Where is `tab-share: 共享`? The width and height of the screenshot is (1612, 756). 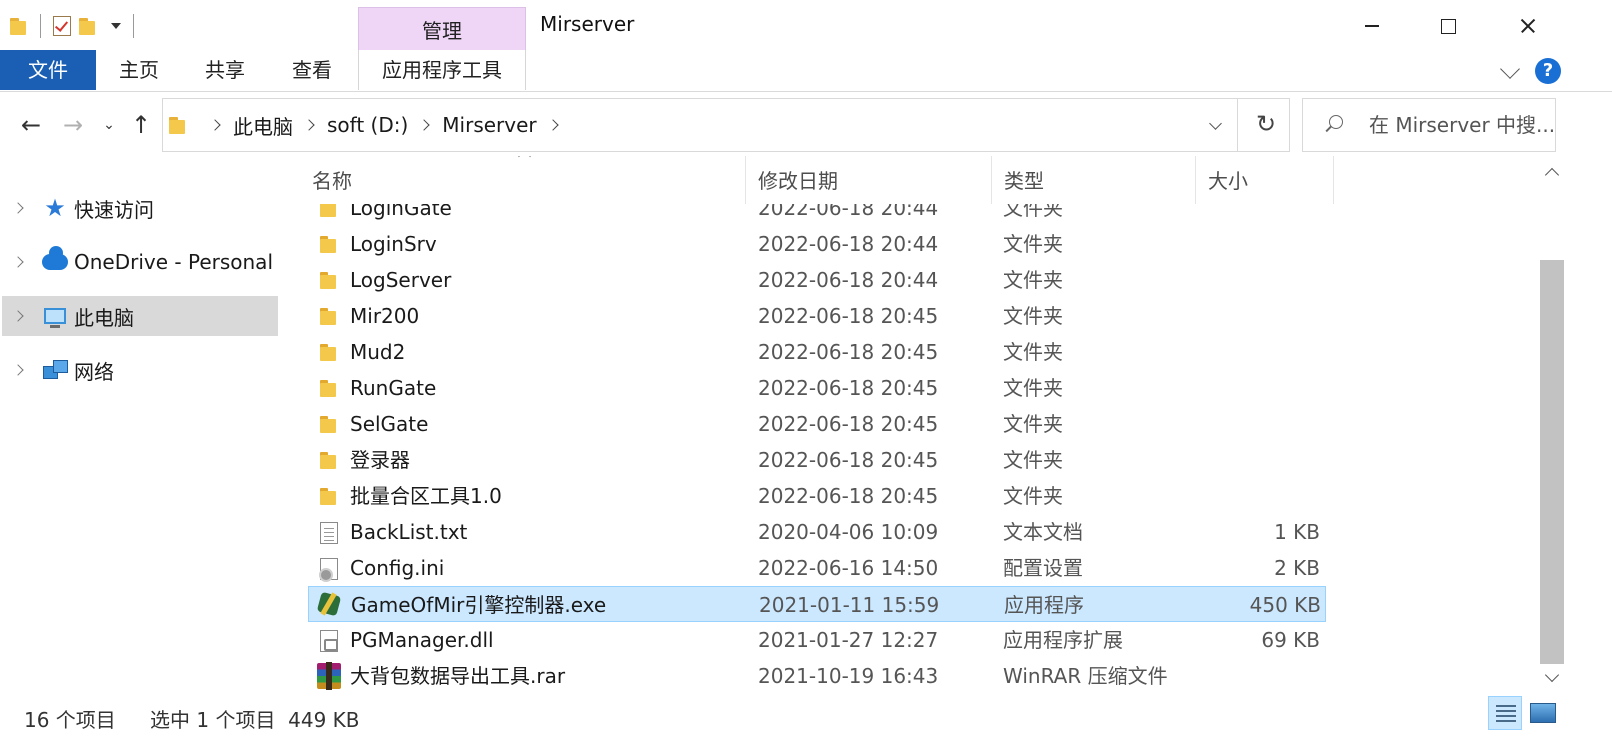
tab-share: 共享 is located at coordinates (225, 70).